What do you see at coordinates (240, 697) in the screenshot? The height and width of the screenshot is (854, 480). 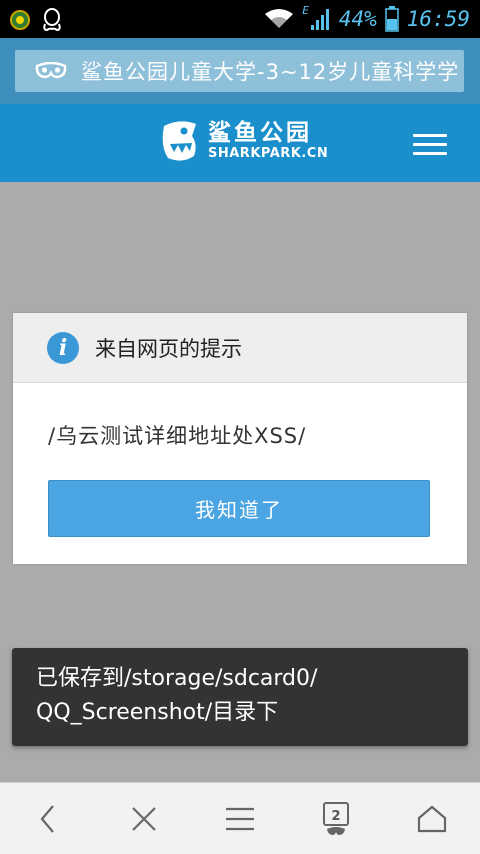 I see `screenshot-toast: 已保存到/storage/sdcard0/ QQ_Screenshot/目录下` at bounding box center [240, 697].